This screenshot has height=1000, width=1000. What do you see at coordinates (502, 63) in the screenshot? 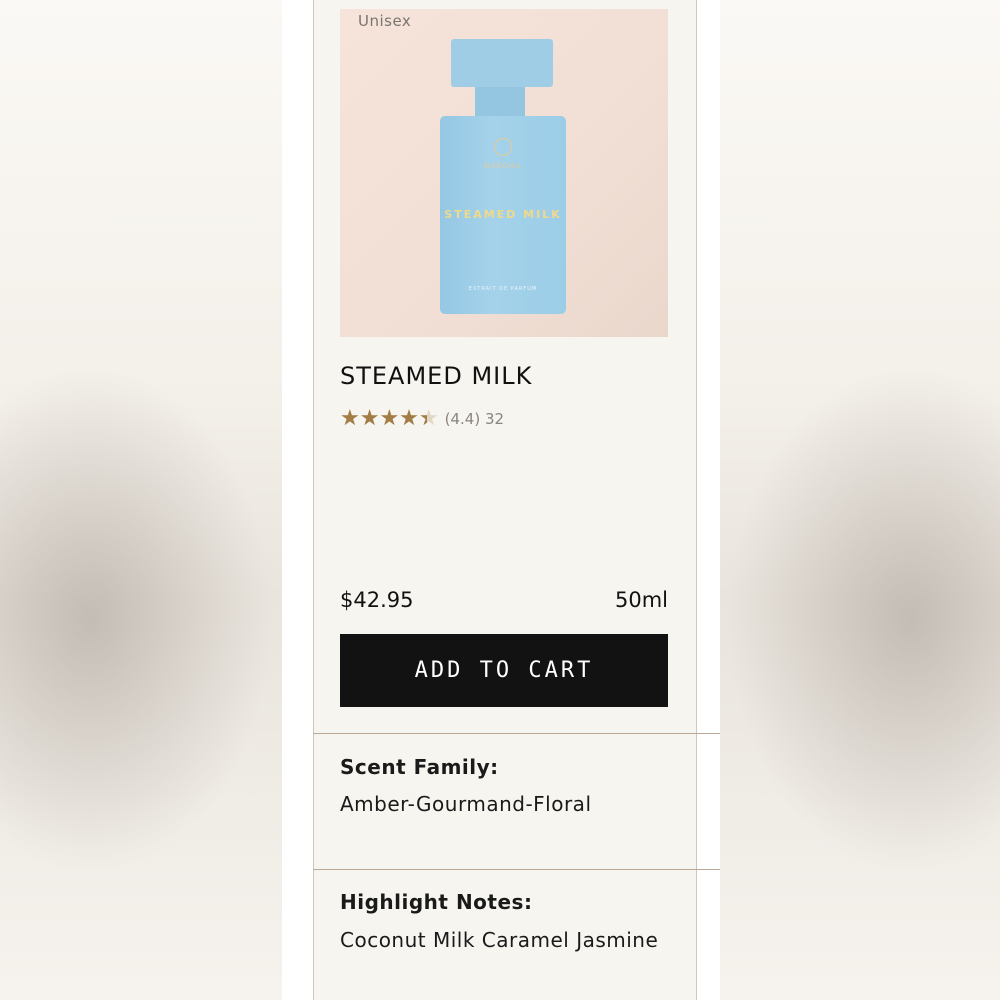
I see `bottle-cap` at bounding box center [502, 63].